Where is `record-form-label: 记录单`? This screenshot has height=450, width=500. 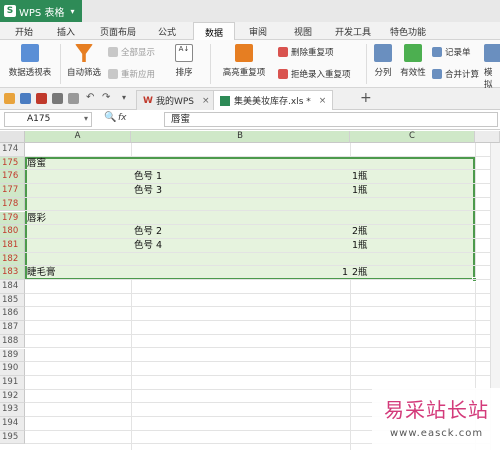 record-form-label: 记录单 is located at coordinates (458, 53).